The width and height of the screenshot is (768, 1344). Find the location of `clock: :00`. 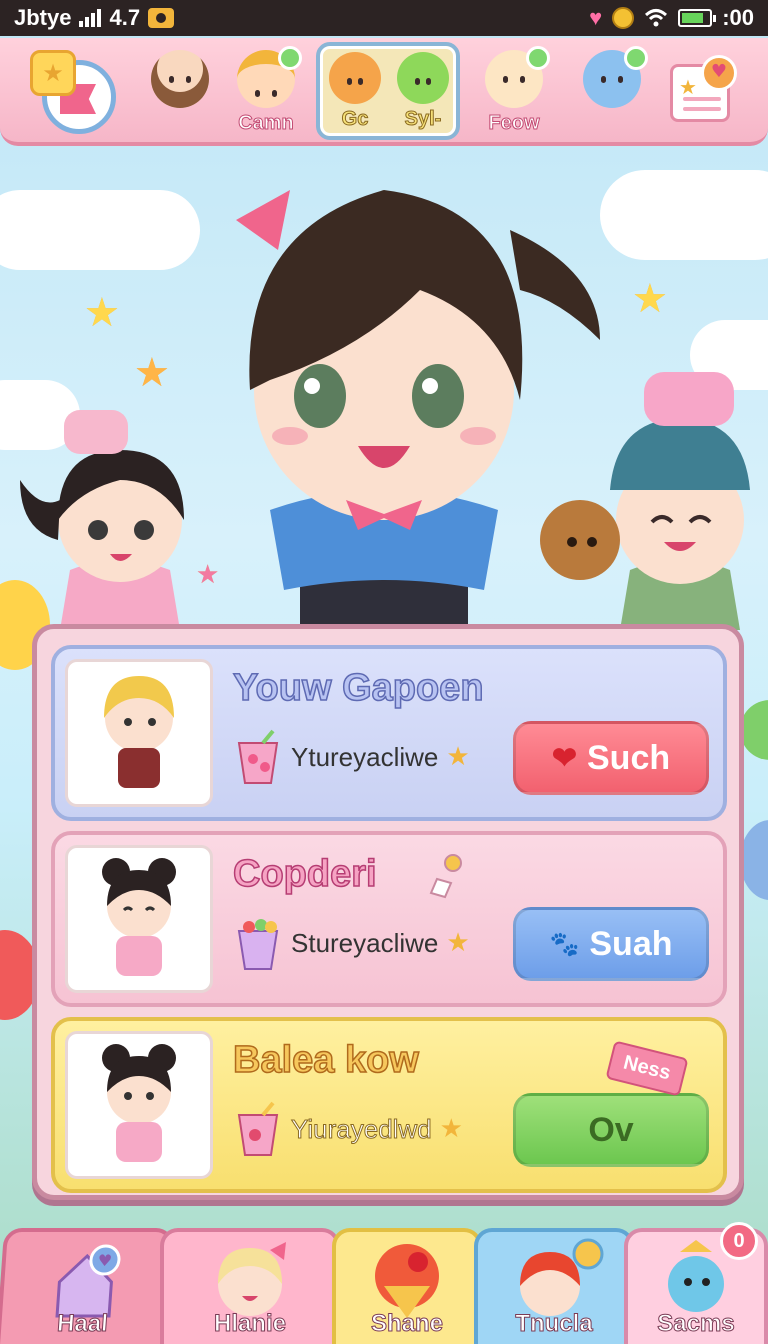

clock: :00 is located at coordinates (738, 17).